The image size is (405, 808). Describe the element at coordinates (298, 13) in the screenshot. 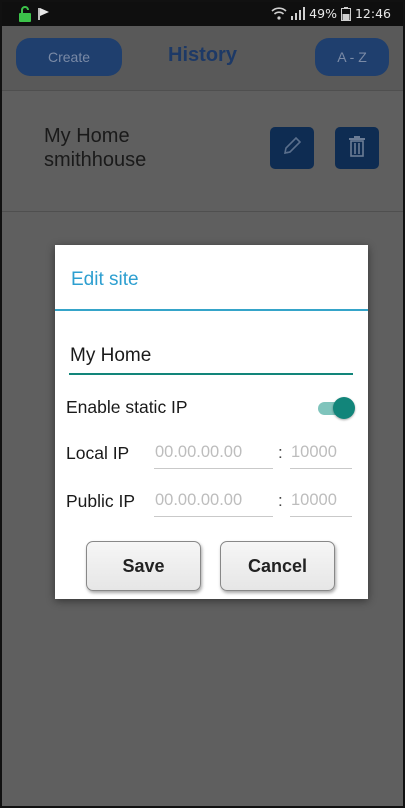

I see `signal-icon` at that location.